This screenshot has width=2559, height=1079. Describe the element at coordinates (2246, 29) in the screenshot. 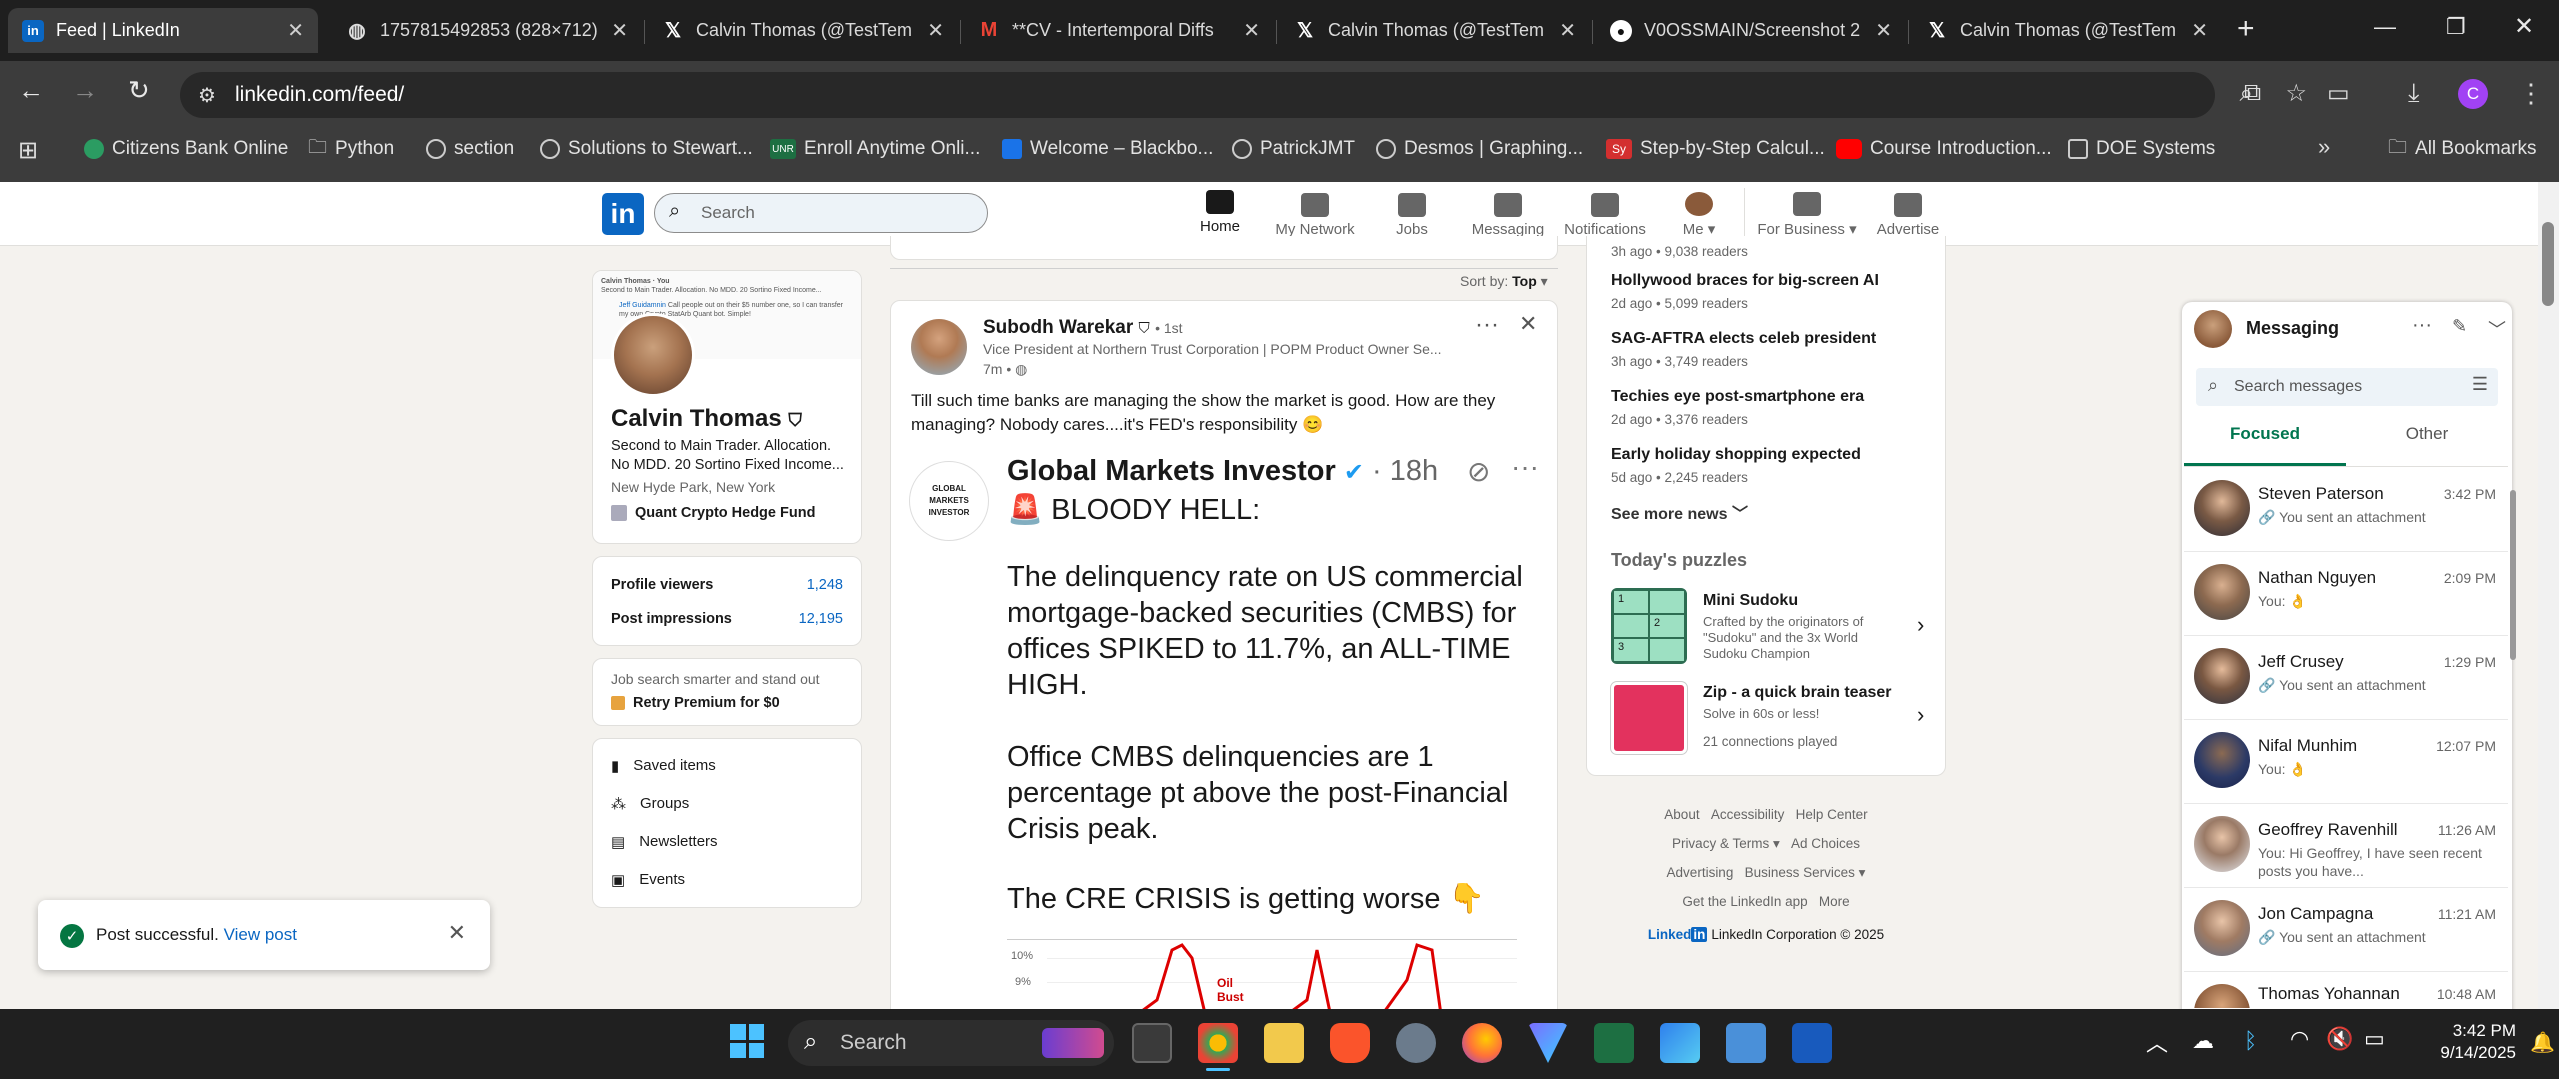

I see `new-tab-button: +` at that location.